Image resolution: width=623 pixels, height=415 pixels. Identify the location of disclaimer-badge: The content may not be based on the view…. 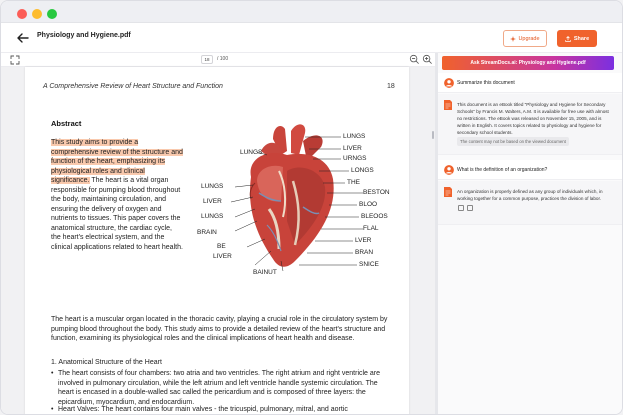
(513, 141).